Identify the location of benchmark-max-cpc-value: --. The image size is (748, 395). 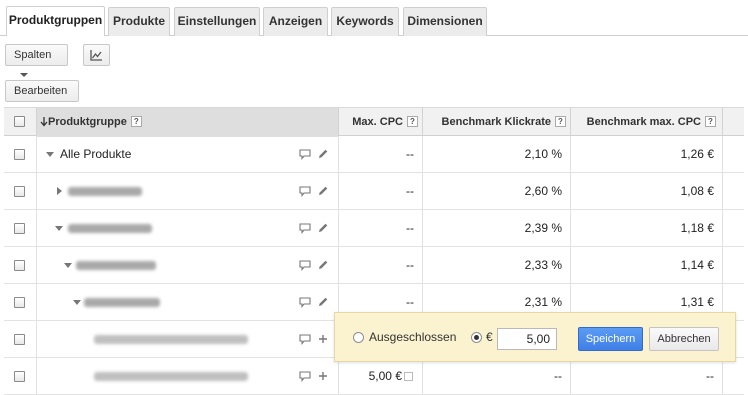
(710, 376).